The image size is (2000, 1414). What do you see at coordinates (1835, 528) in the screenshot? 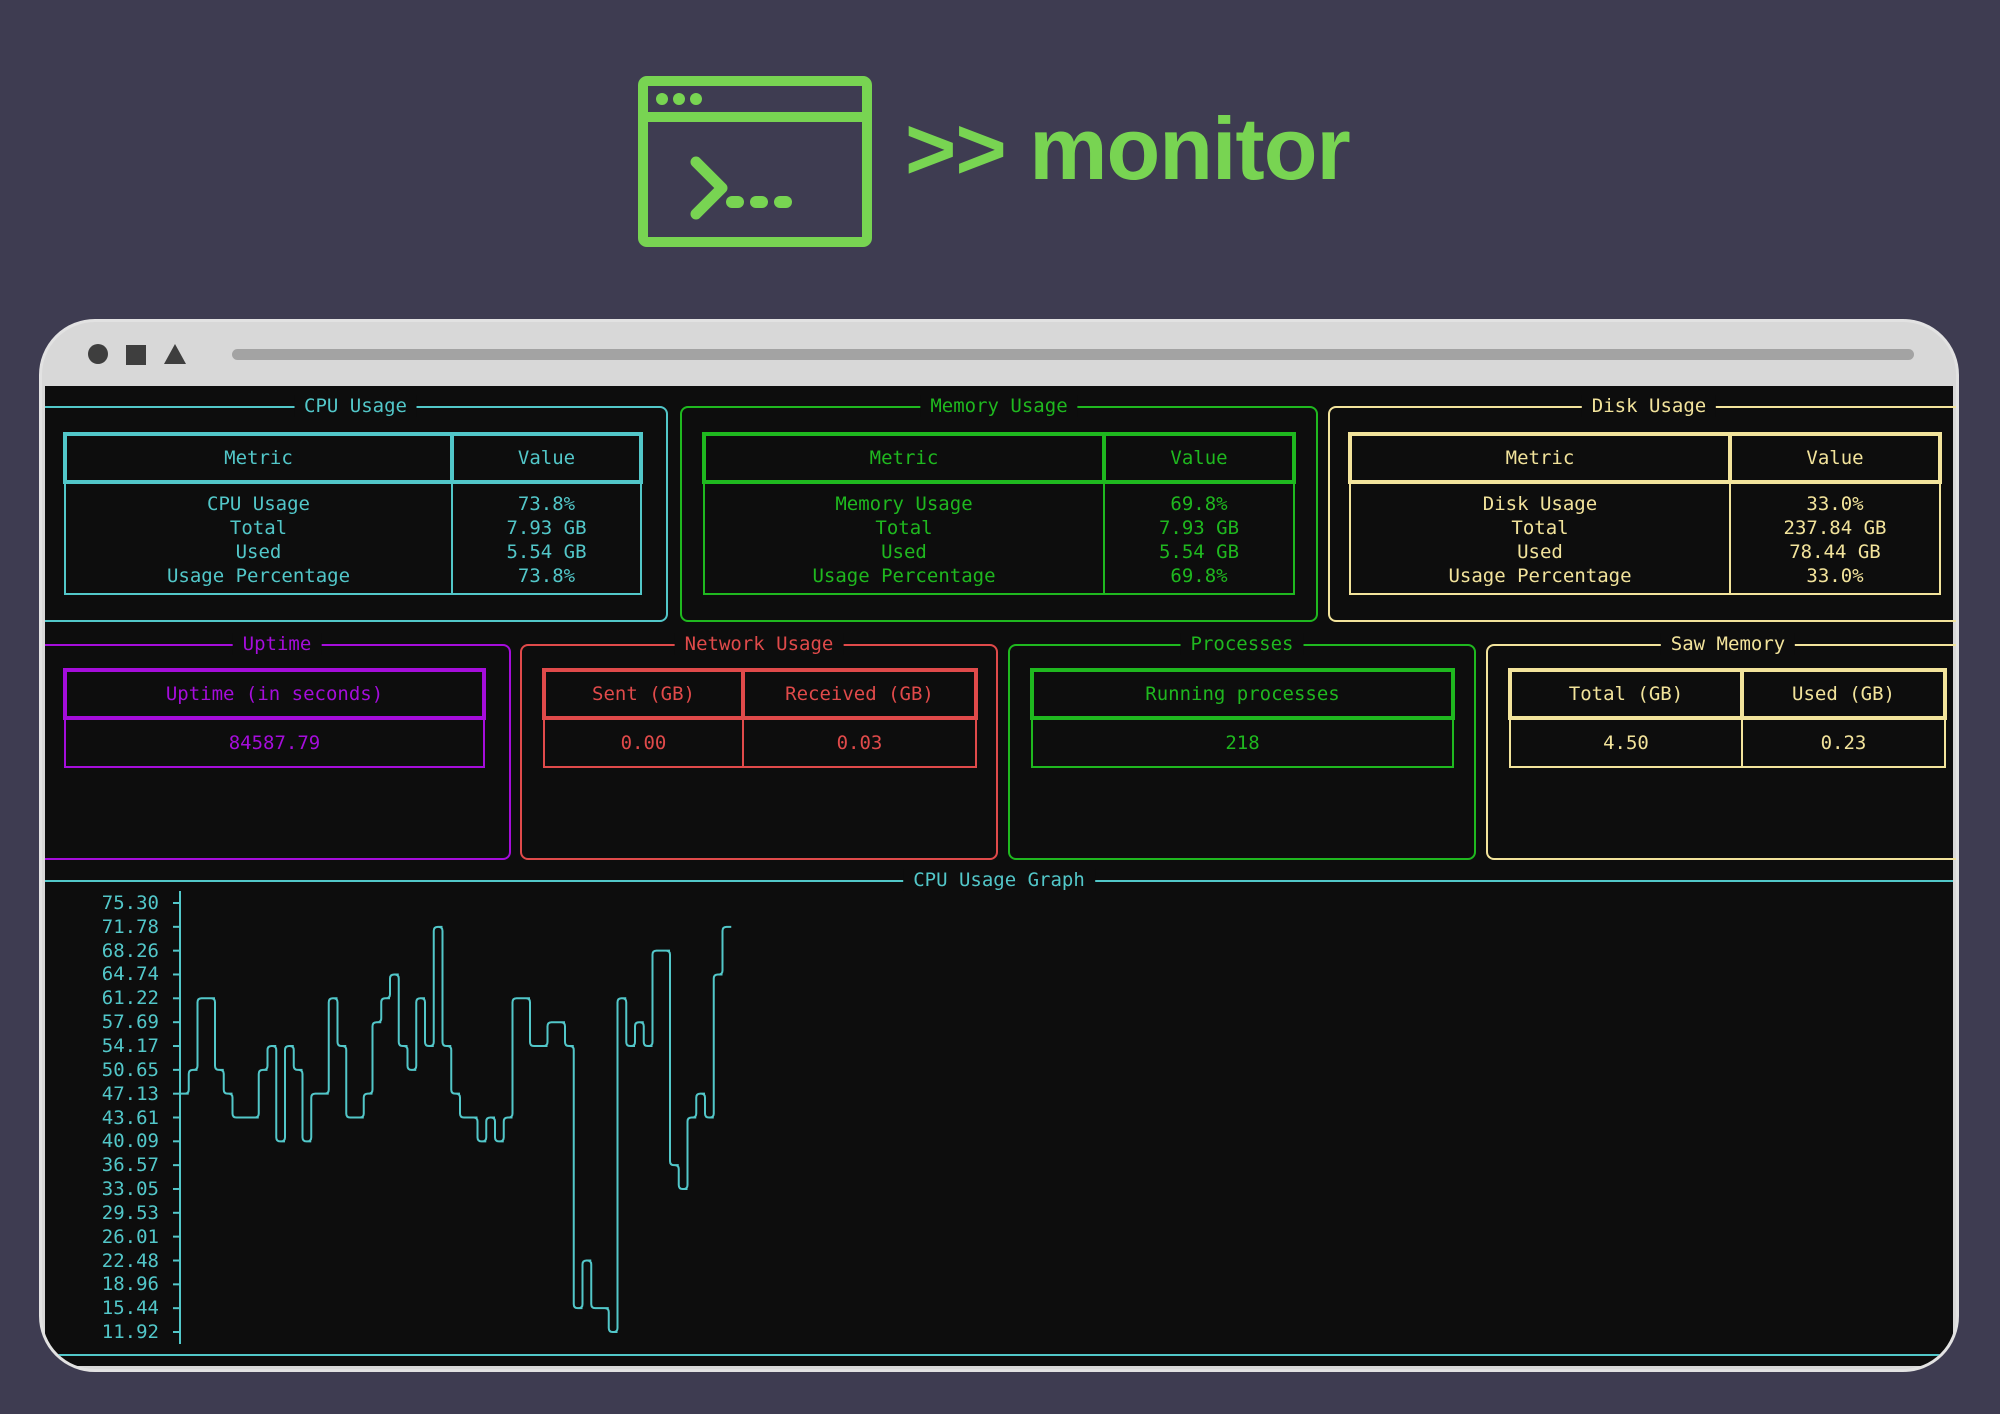
I see `value-cell: 237.84 GB` at bounding box center [1835, 528].